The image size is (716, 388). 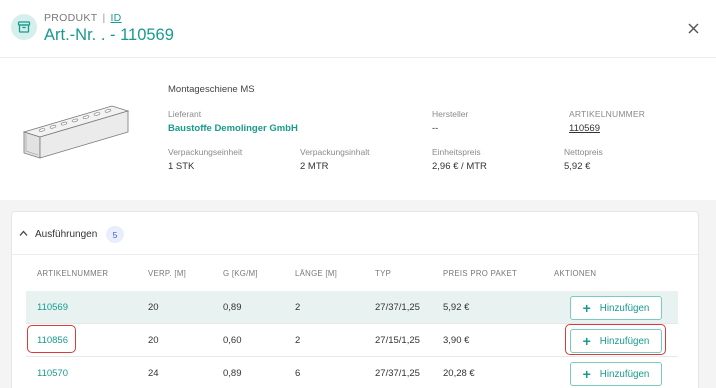 What do you see at coordinates (607, 114) in the screenshot?
I see `artikelnummer-label: ARTIKELNUMMER` at bounding box center [607, 114].